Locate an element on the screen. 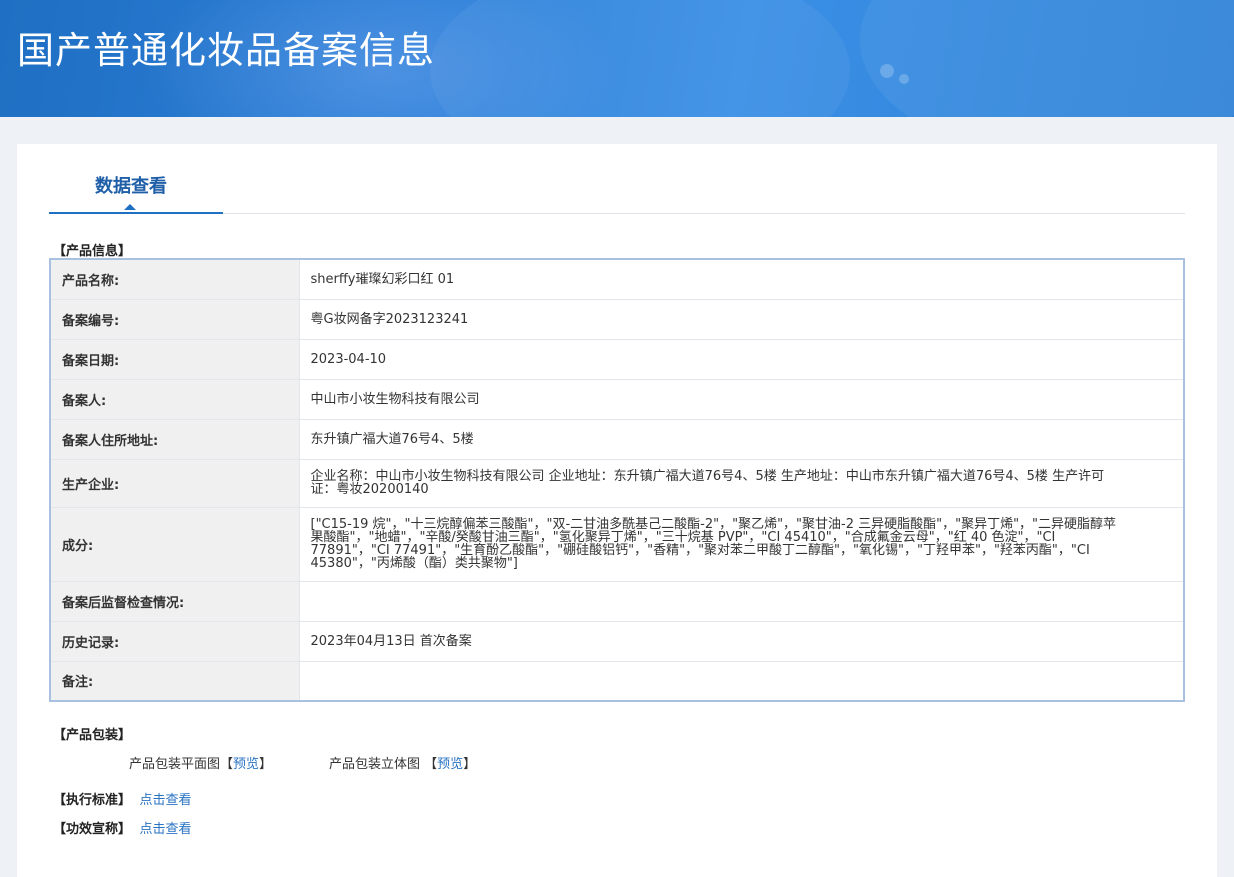 The width and height of the screenshot is (1234, 877). tab-active-caret is located at coordinates (130, 207).